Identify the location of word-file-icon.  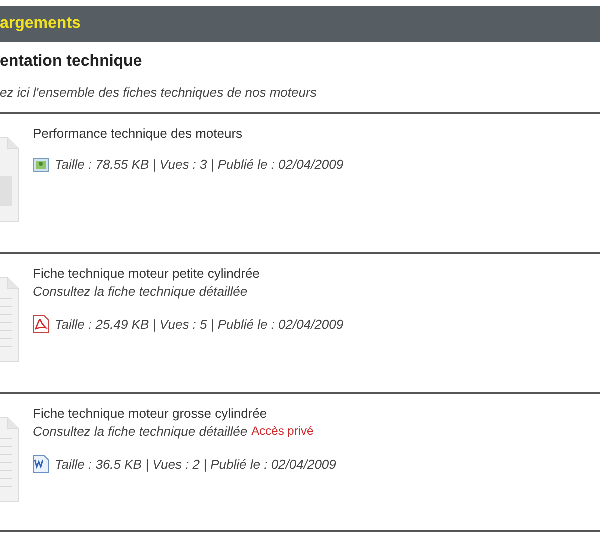
(41, 464).